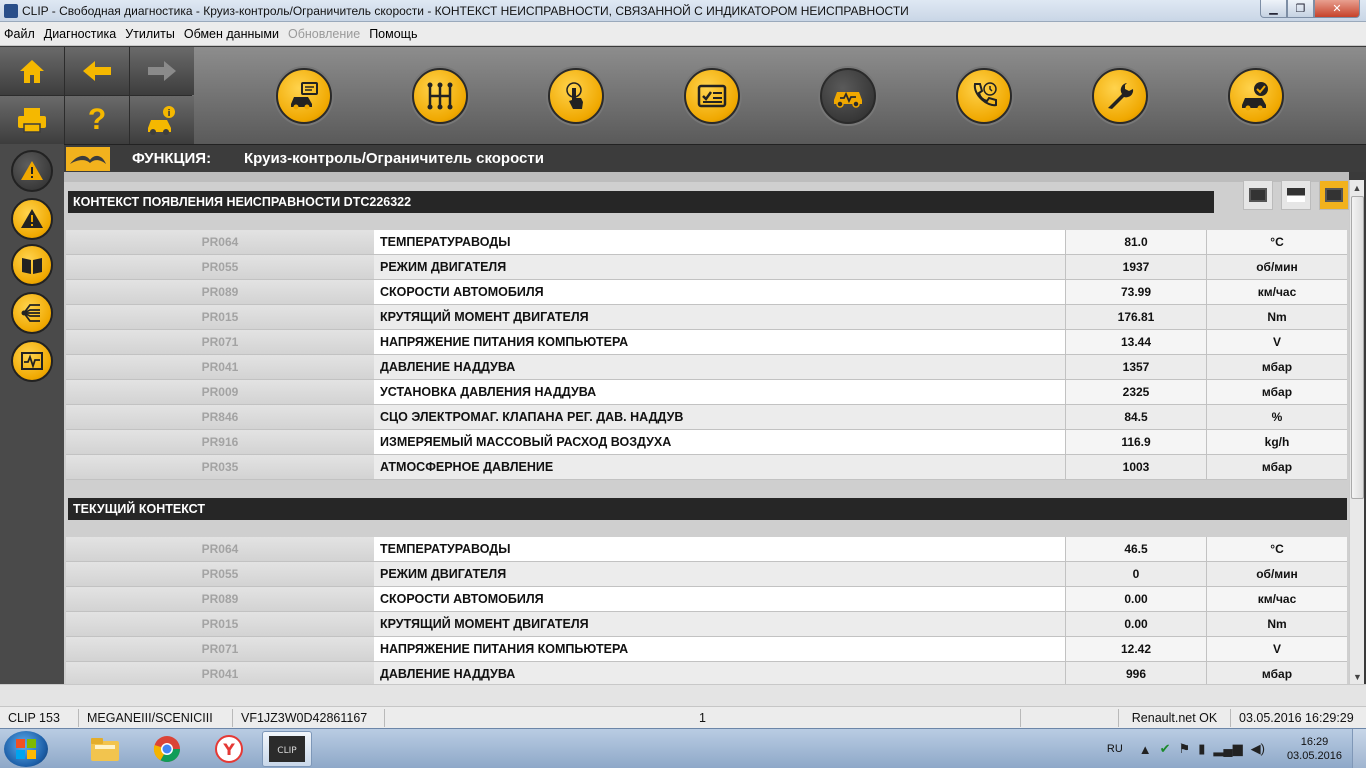 Image resolution: width=1366 pixels, height=768 pixels. I want to click on vertical-scrollbar: ▲ ▼, so click(1356, 432).